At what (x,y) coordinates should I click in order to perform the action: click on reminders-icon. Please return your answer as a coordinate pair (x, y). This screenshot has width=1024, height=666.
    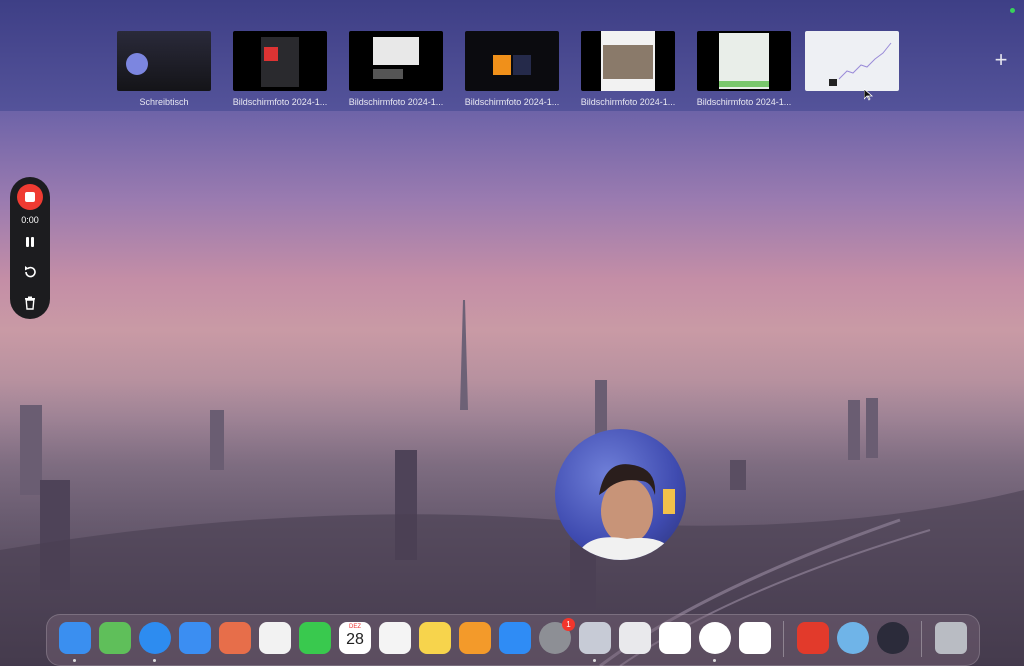
    Looking at the image, I should click on (395, 638).